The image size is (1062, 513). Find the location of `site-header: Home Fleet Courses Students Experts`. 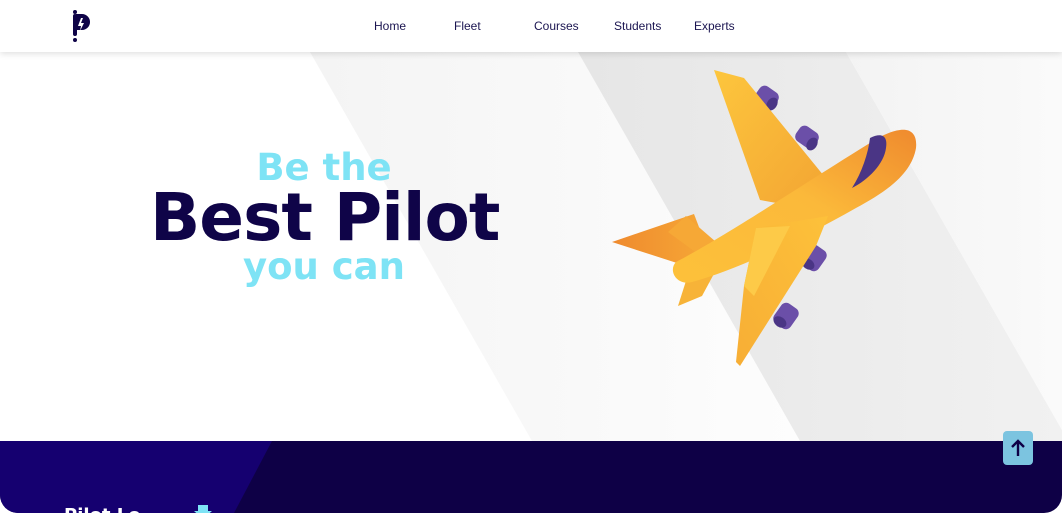

site-header: Home Fleet Courses Students Experts is located at coordinates (531, 26).